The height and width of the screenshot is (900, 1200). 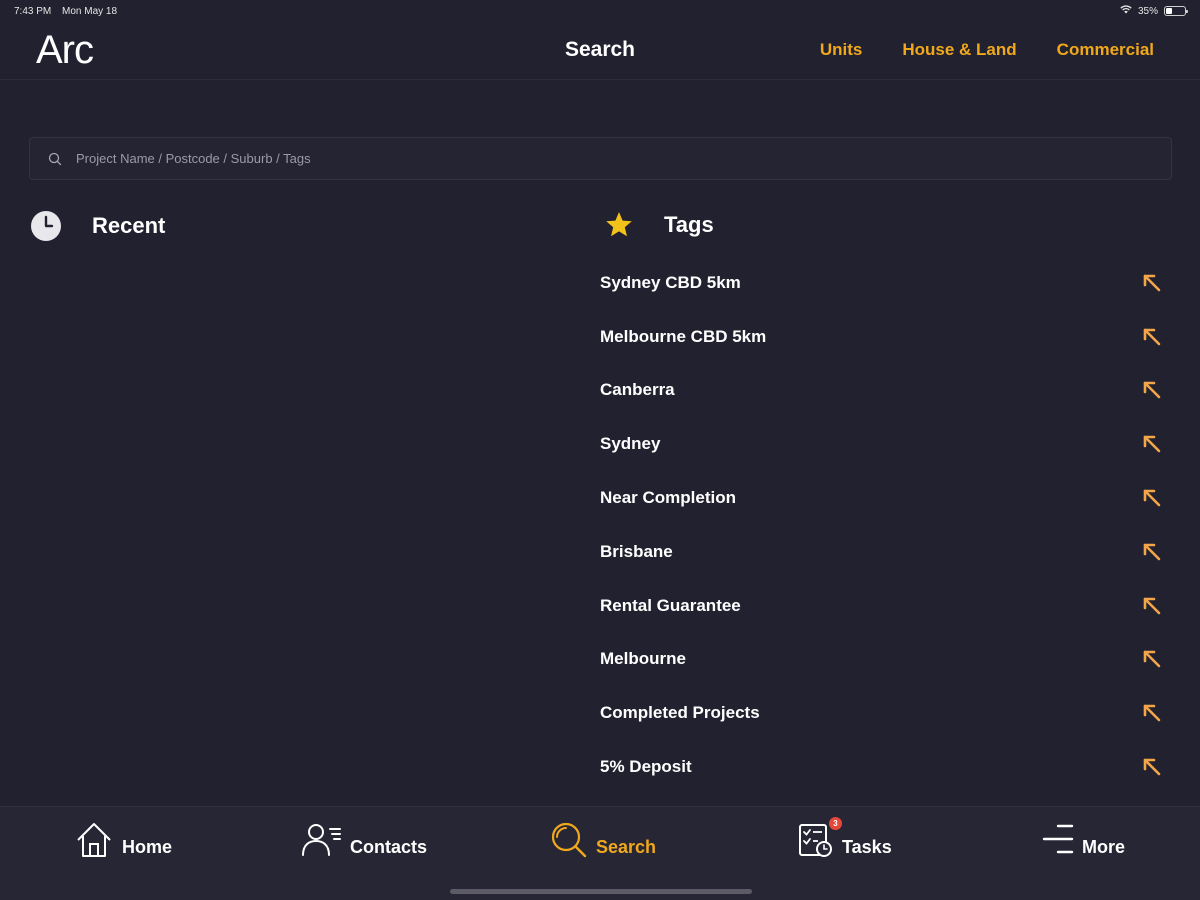 I want to click on battery-fill, so click(x=1169, y=11).